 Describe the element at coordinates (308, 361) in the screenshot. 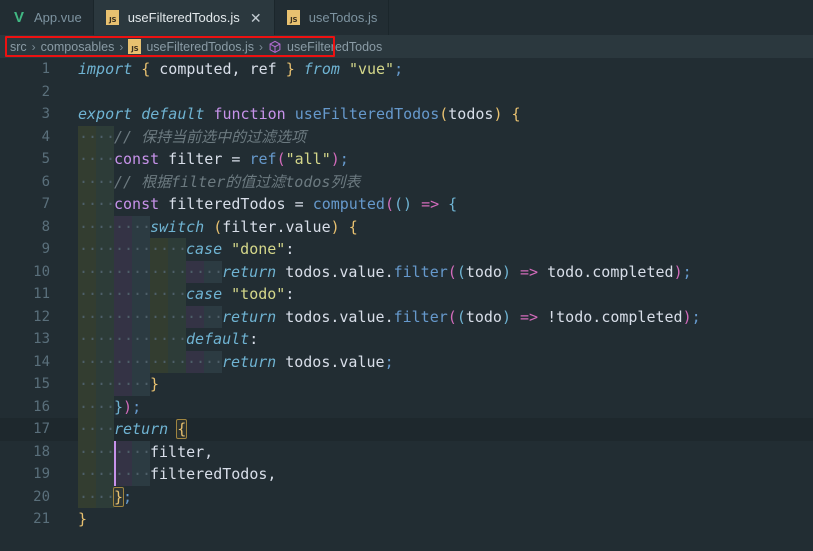

I see `line-content: return todos.value;` at that location.